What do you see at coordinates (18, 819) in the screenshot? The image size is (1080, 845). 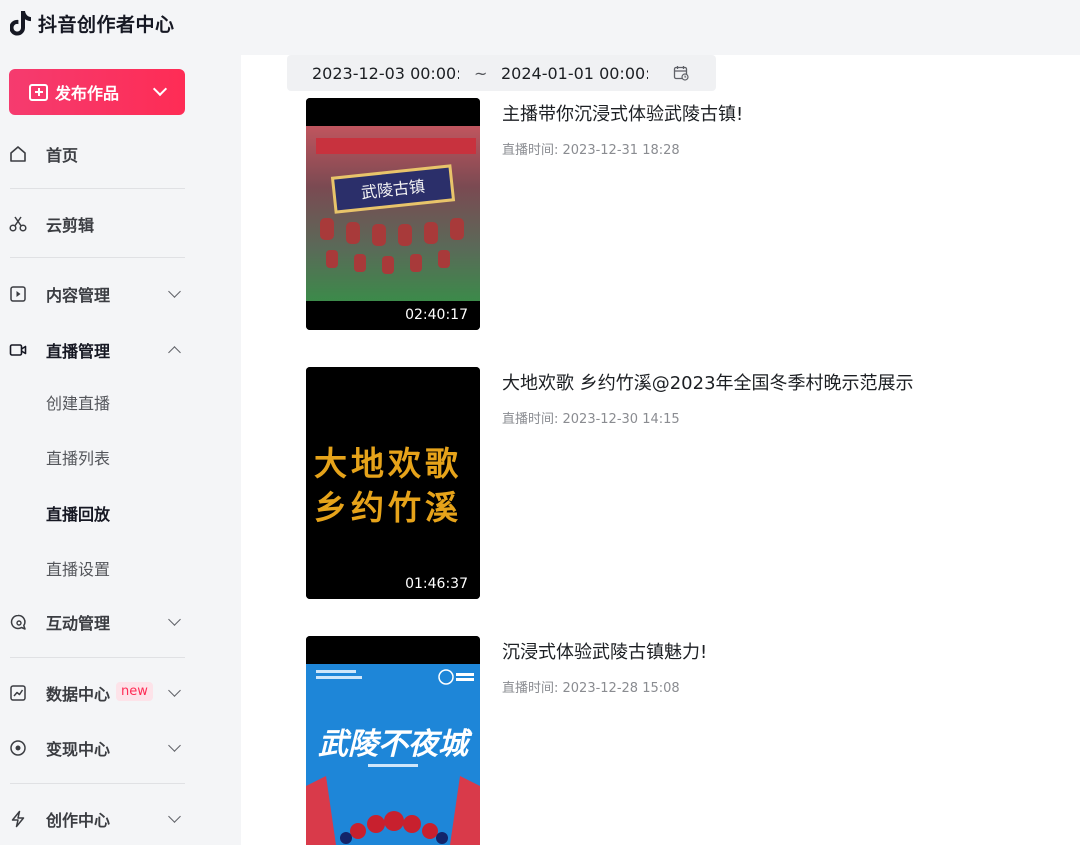 I see `lightning-icon` at bounding box center [18, 819].